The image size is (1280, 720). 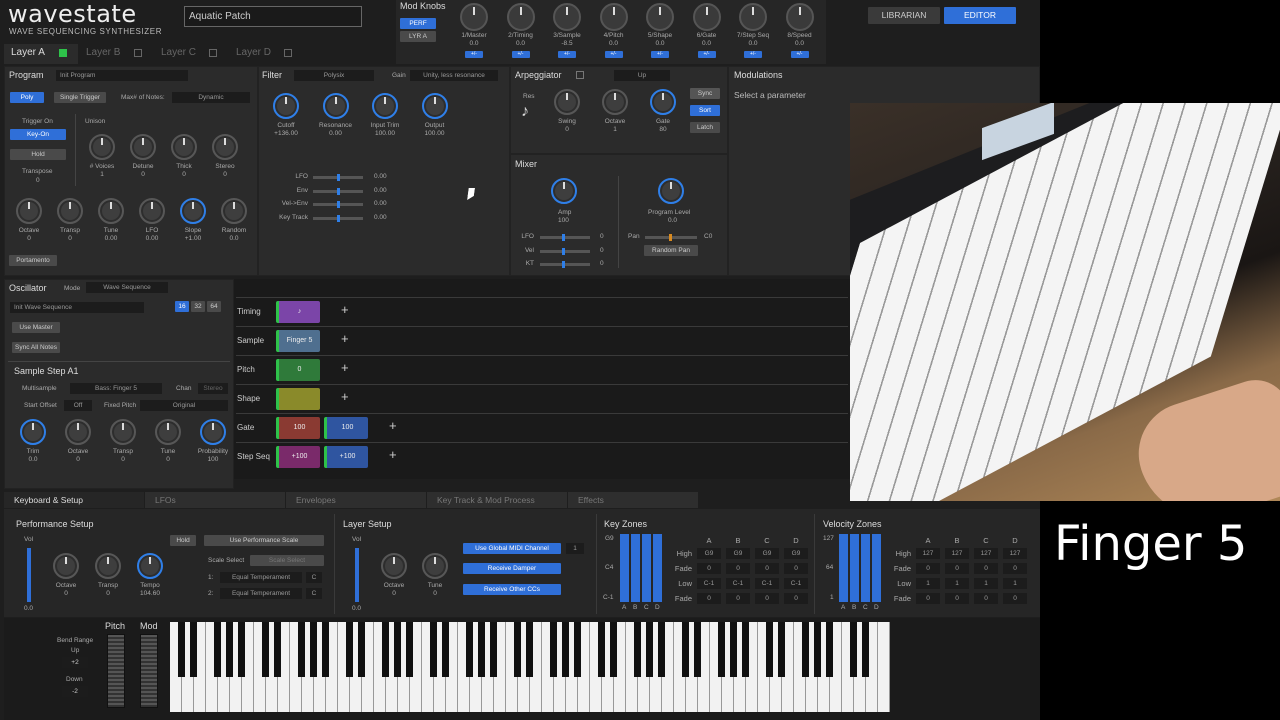 I want to click on arp-enable-checkbox, so click(x=580, y=75).